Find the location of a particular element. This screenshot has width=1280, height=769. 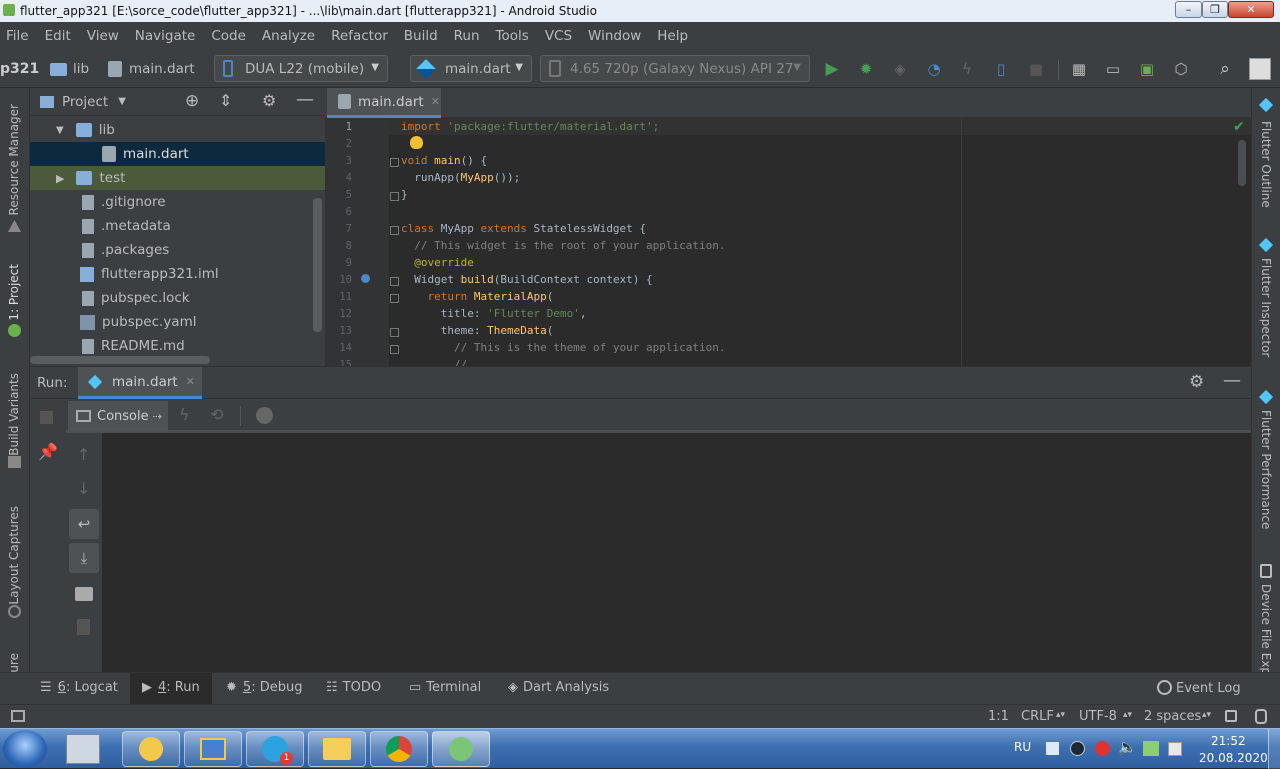

lightbulb-icon is located at coordinates (416, 142).